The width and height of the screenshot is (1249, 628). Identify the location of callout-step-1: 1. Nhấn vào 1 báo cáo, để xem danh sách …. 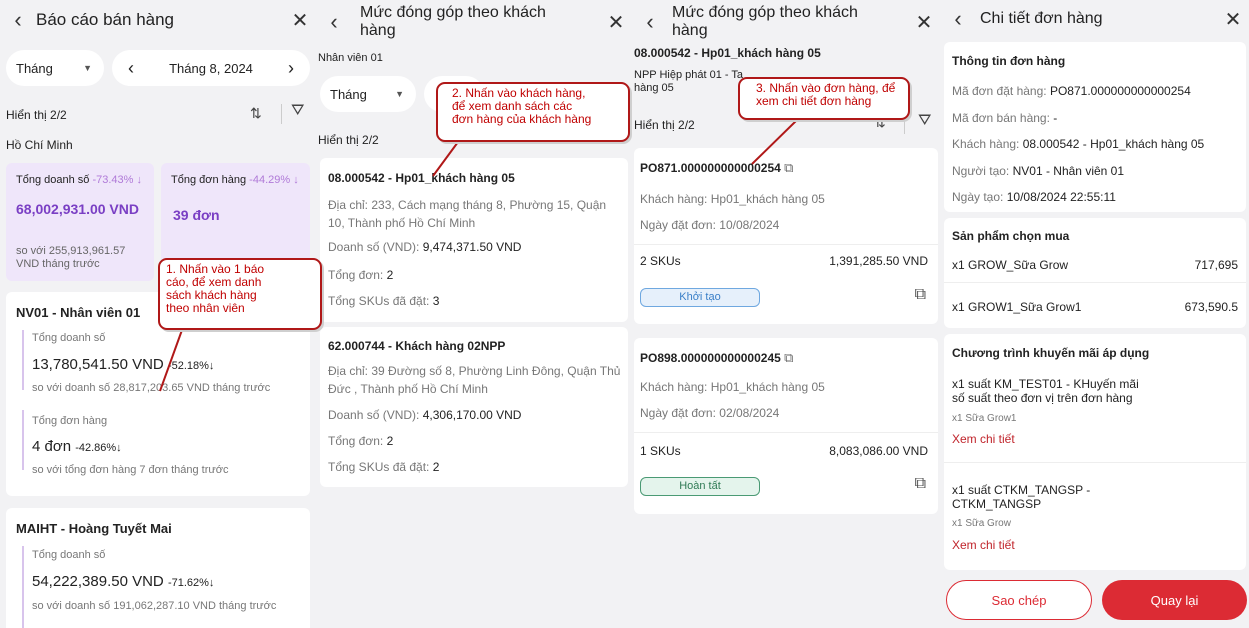
(240, 294).